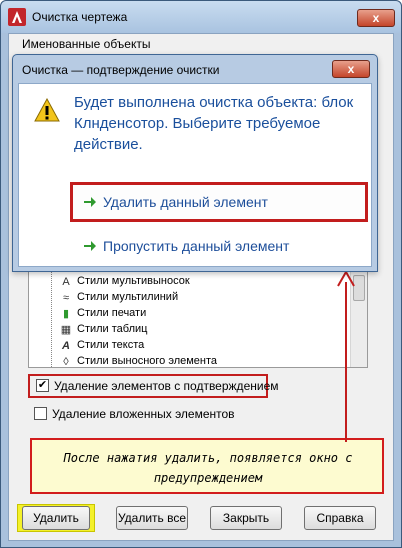  Describe the element at coordinates (66, 330) in the screenshot. I see `table-style-icon: ▦` at that location.